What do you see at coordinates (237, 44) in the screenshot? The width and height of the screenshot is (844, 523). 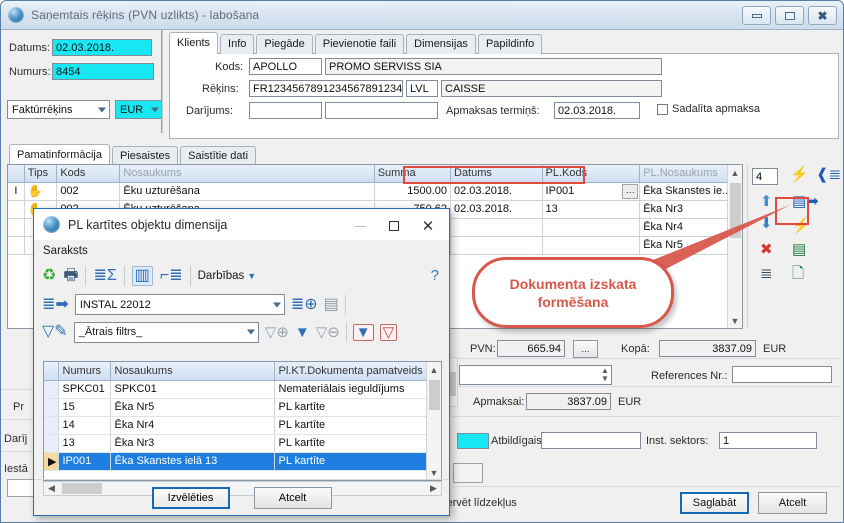 I see `tab-info: Info` at bounding box center [237, 44].